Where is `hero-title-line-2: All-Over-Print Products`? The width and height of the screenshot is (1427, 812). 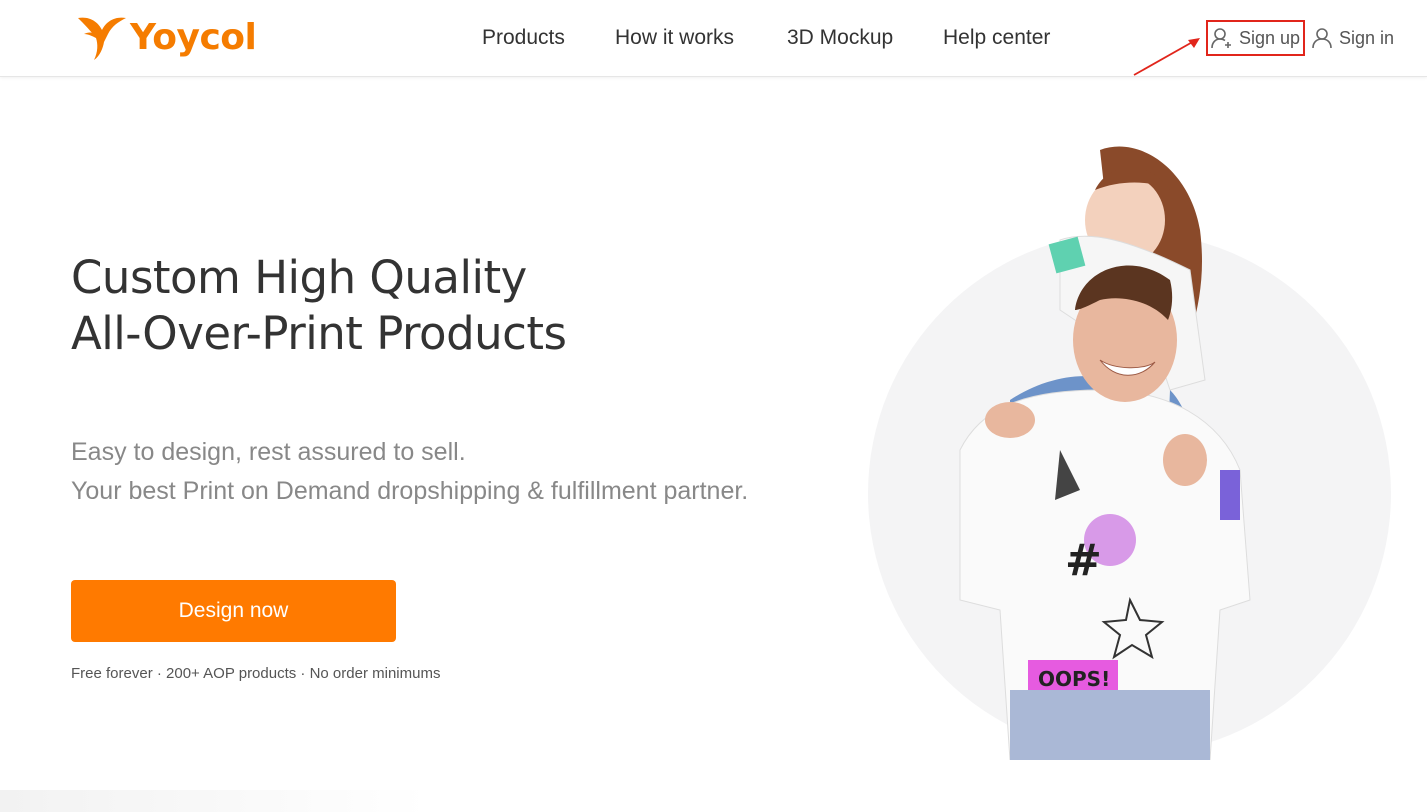
hero-title-line-2: All-Over-Print Products is located at coordinates (319, 333).